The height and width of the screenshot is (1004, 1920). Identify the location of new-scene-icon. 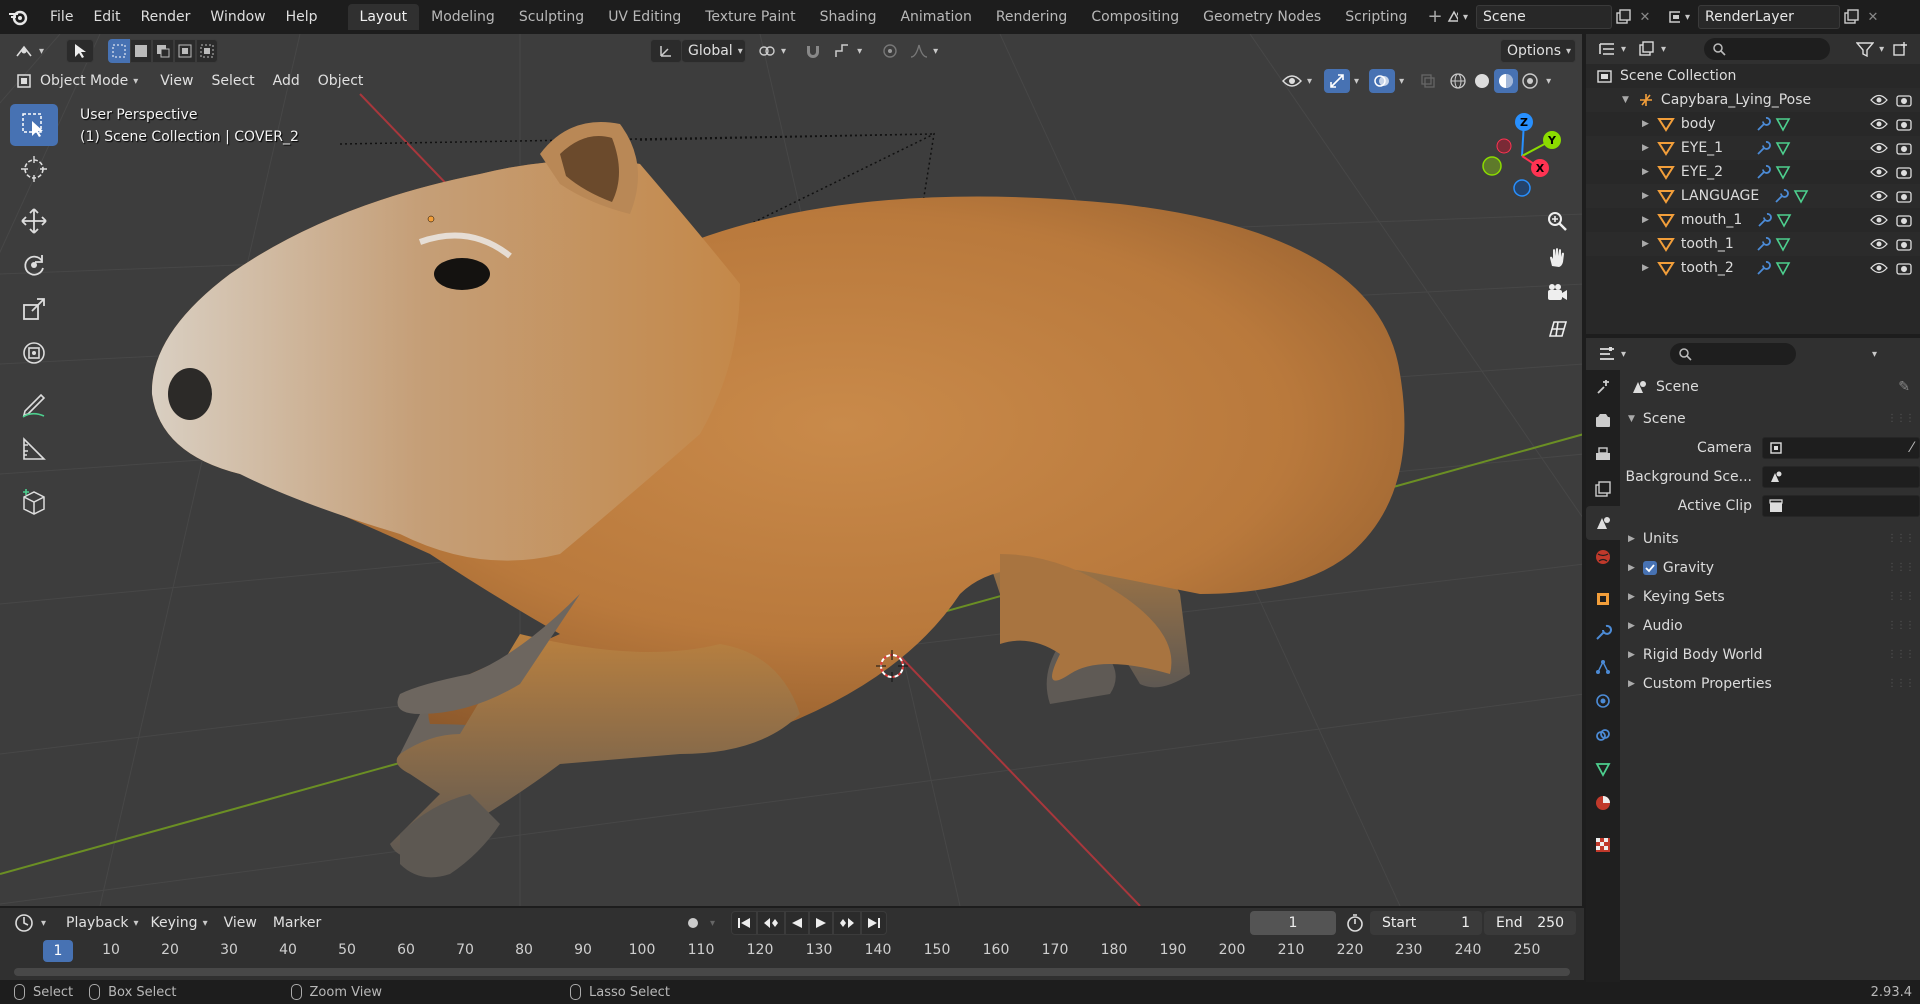
(1623, 17).